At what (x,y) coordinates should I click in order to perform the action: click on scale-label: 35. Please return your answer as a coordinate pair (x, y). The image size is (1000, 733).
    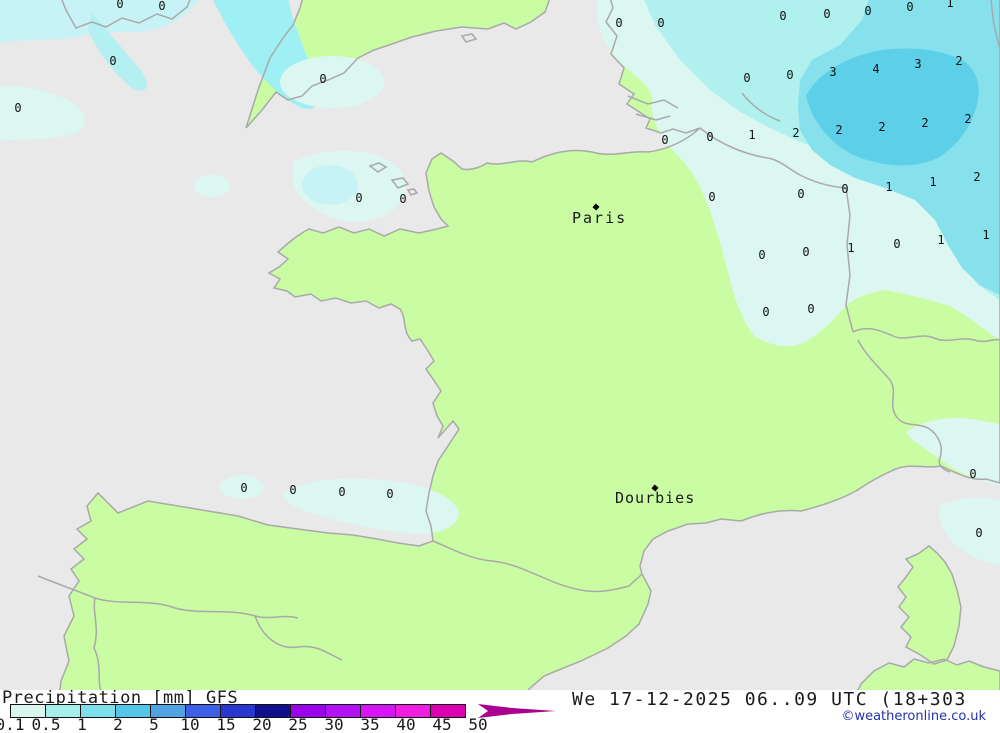
    Looking at the image, I should click on (370, 724).